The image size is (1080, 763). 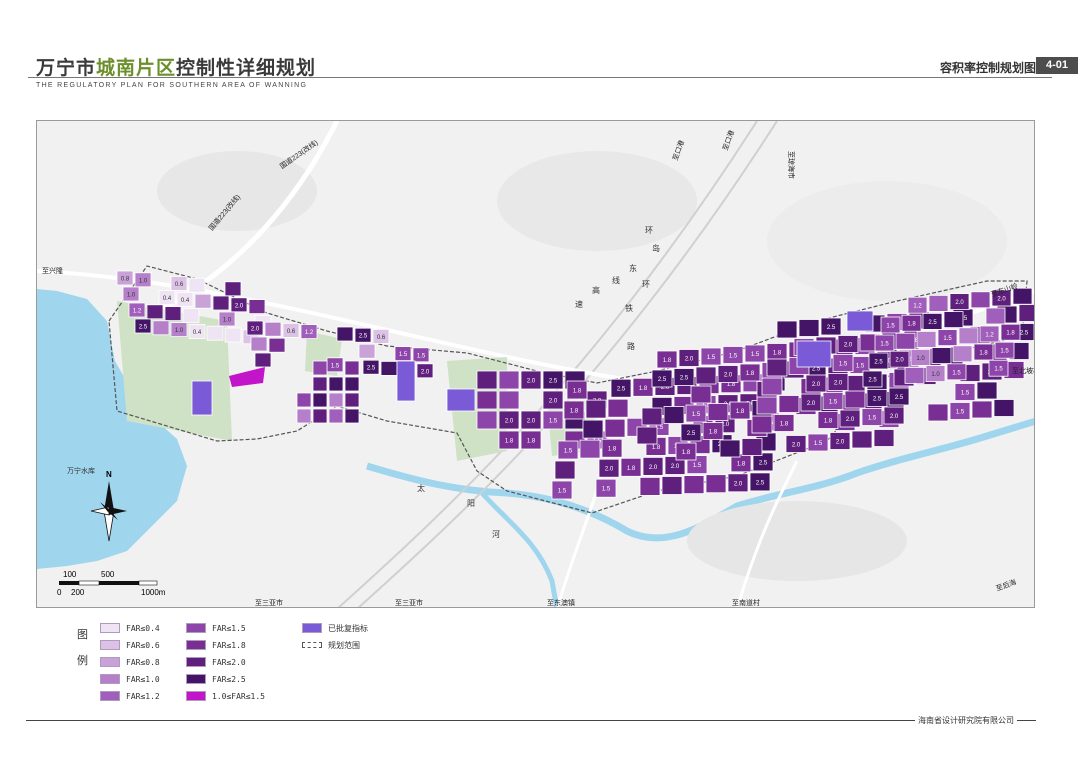 What do you see at coordinates (966, 720) in the screenshot?
I see `footer-organization: 海南省设计研究院有限公司` at bounding box center [966, 720].